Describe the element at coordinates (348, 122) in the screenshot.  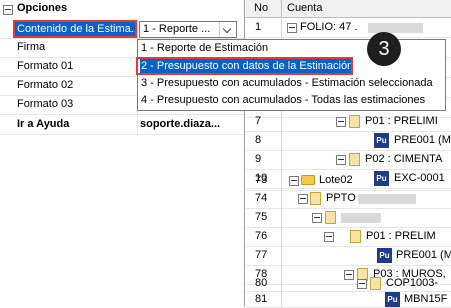
I see `table-row: 7 P01 : PRELIMI` at that location.